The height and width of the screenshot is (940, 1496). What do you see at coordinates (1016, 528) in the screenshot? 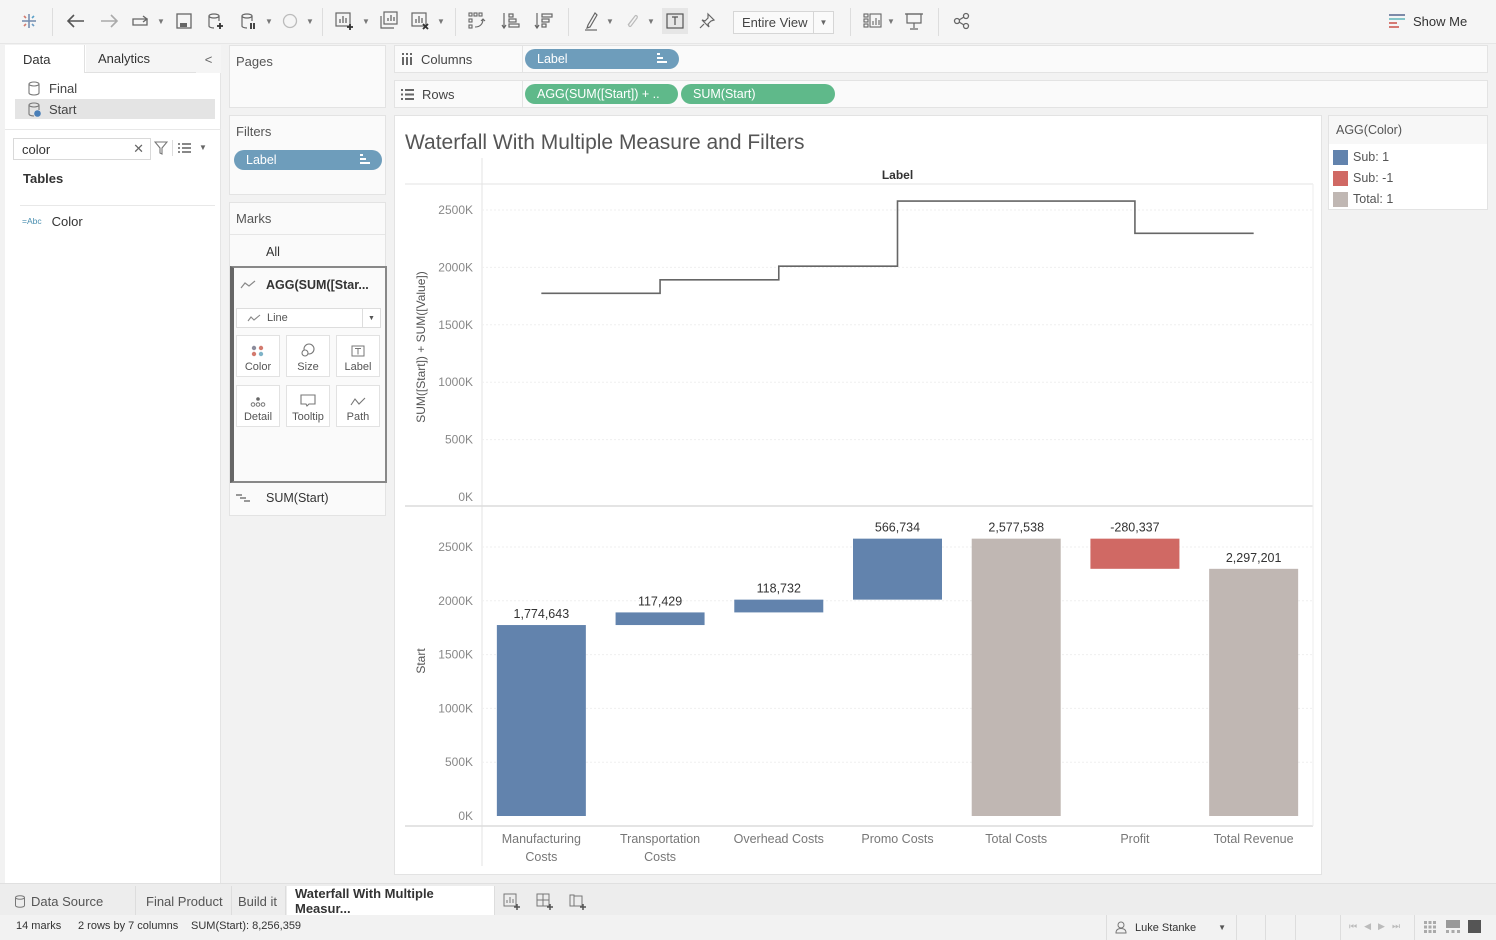
I see `data-label: 2,577,538` at bounding box center [1016, 528].